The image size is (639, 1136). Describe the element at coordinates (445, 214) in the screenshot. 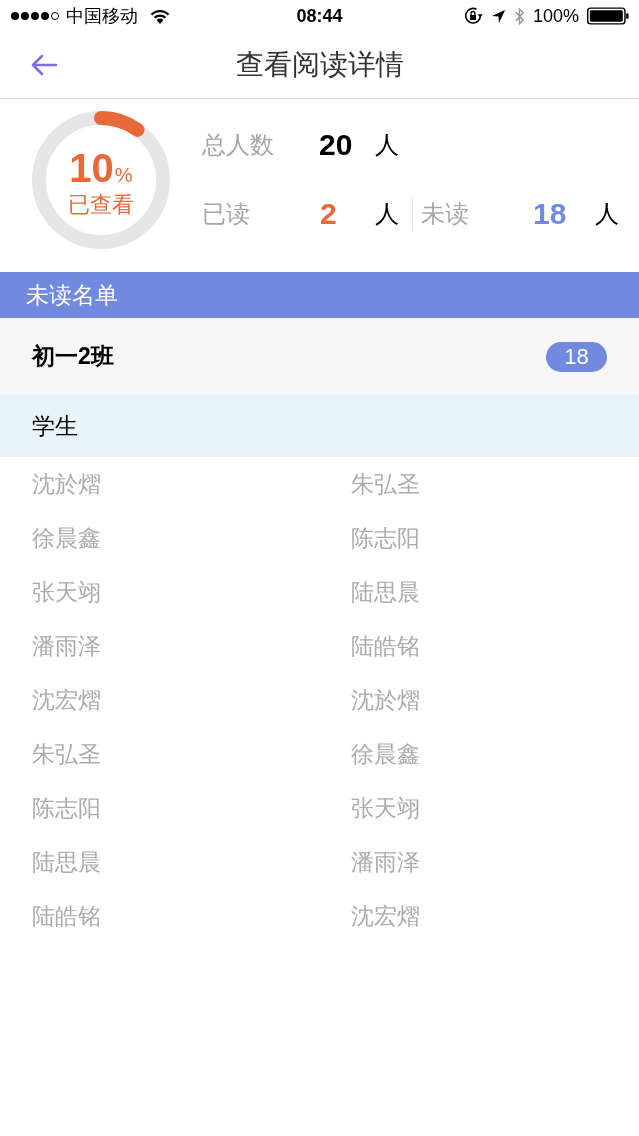

I see `unread-label: 未读` at that location.